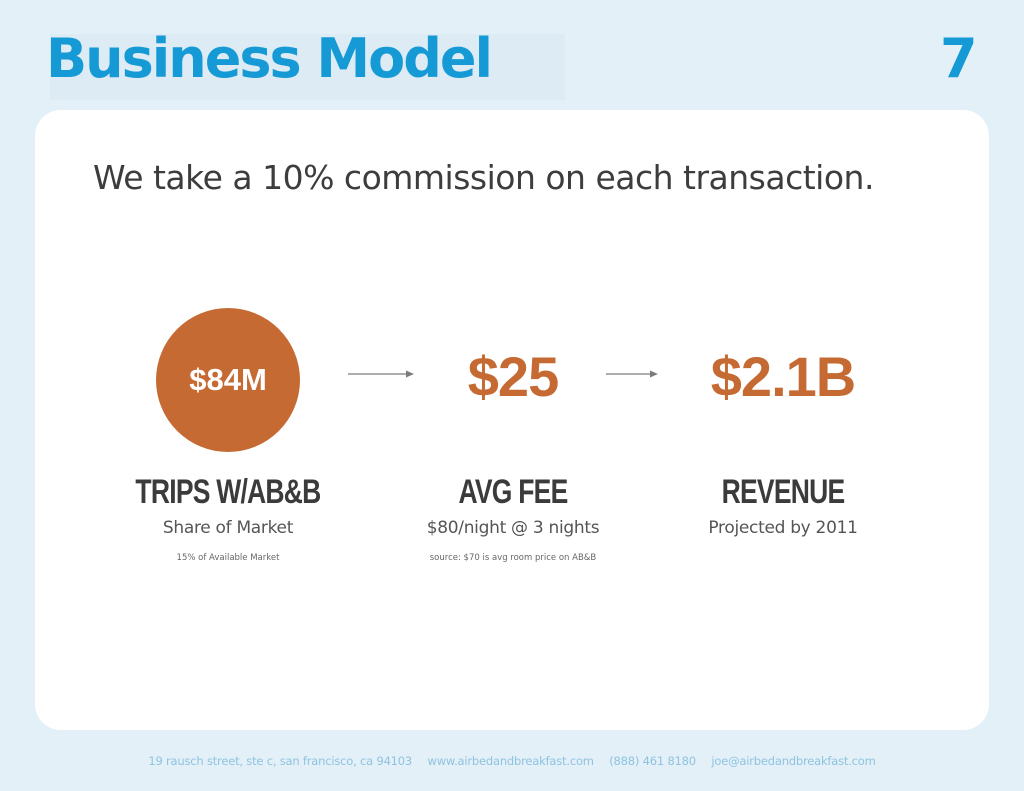 This screenshot has height=791, width=1024. Describe the element at coordinates (783, 528) in the screenshot. I see `revenue-subtitle: Projected by 2011` at that location.